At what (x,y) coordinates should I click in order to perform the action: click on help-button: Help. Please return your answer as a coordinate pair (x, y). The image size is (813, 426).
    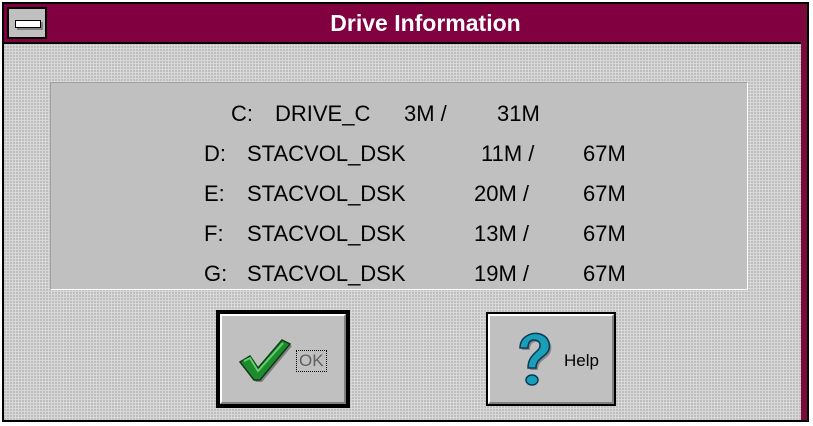
    Looking at the image, I should click on (551, 359).